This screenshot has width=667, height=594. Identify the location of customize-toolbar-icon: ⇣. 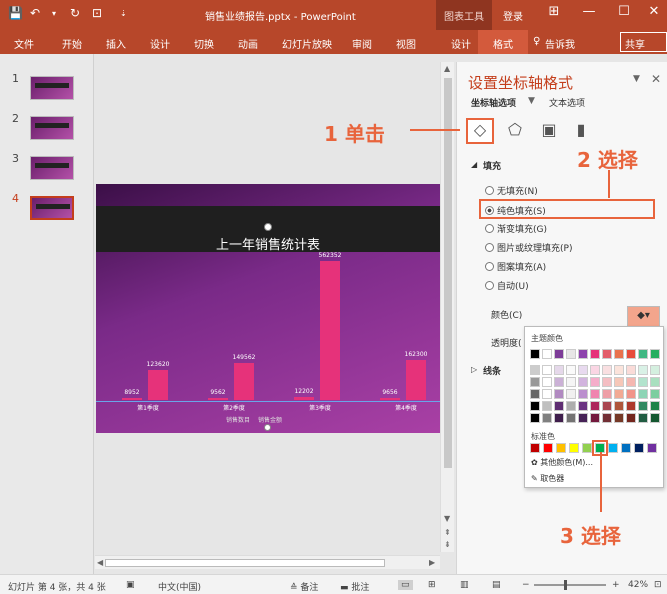
(123, 13).